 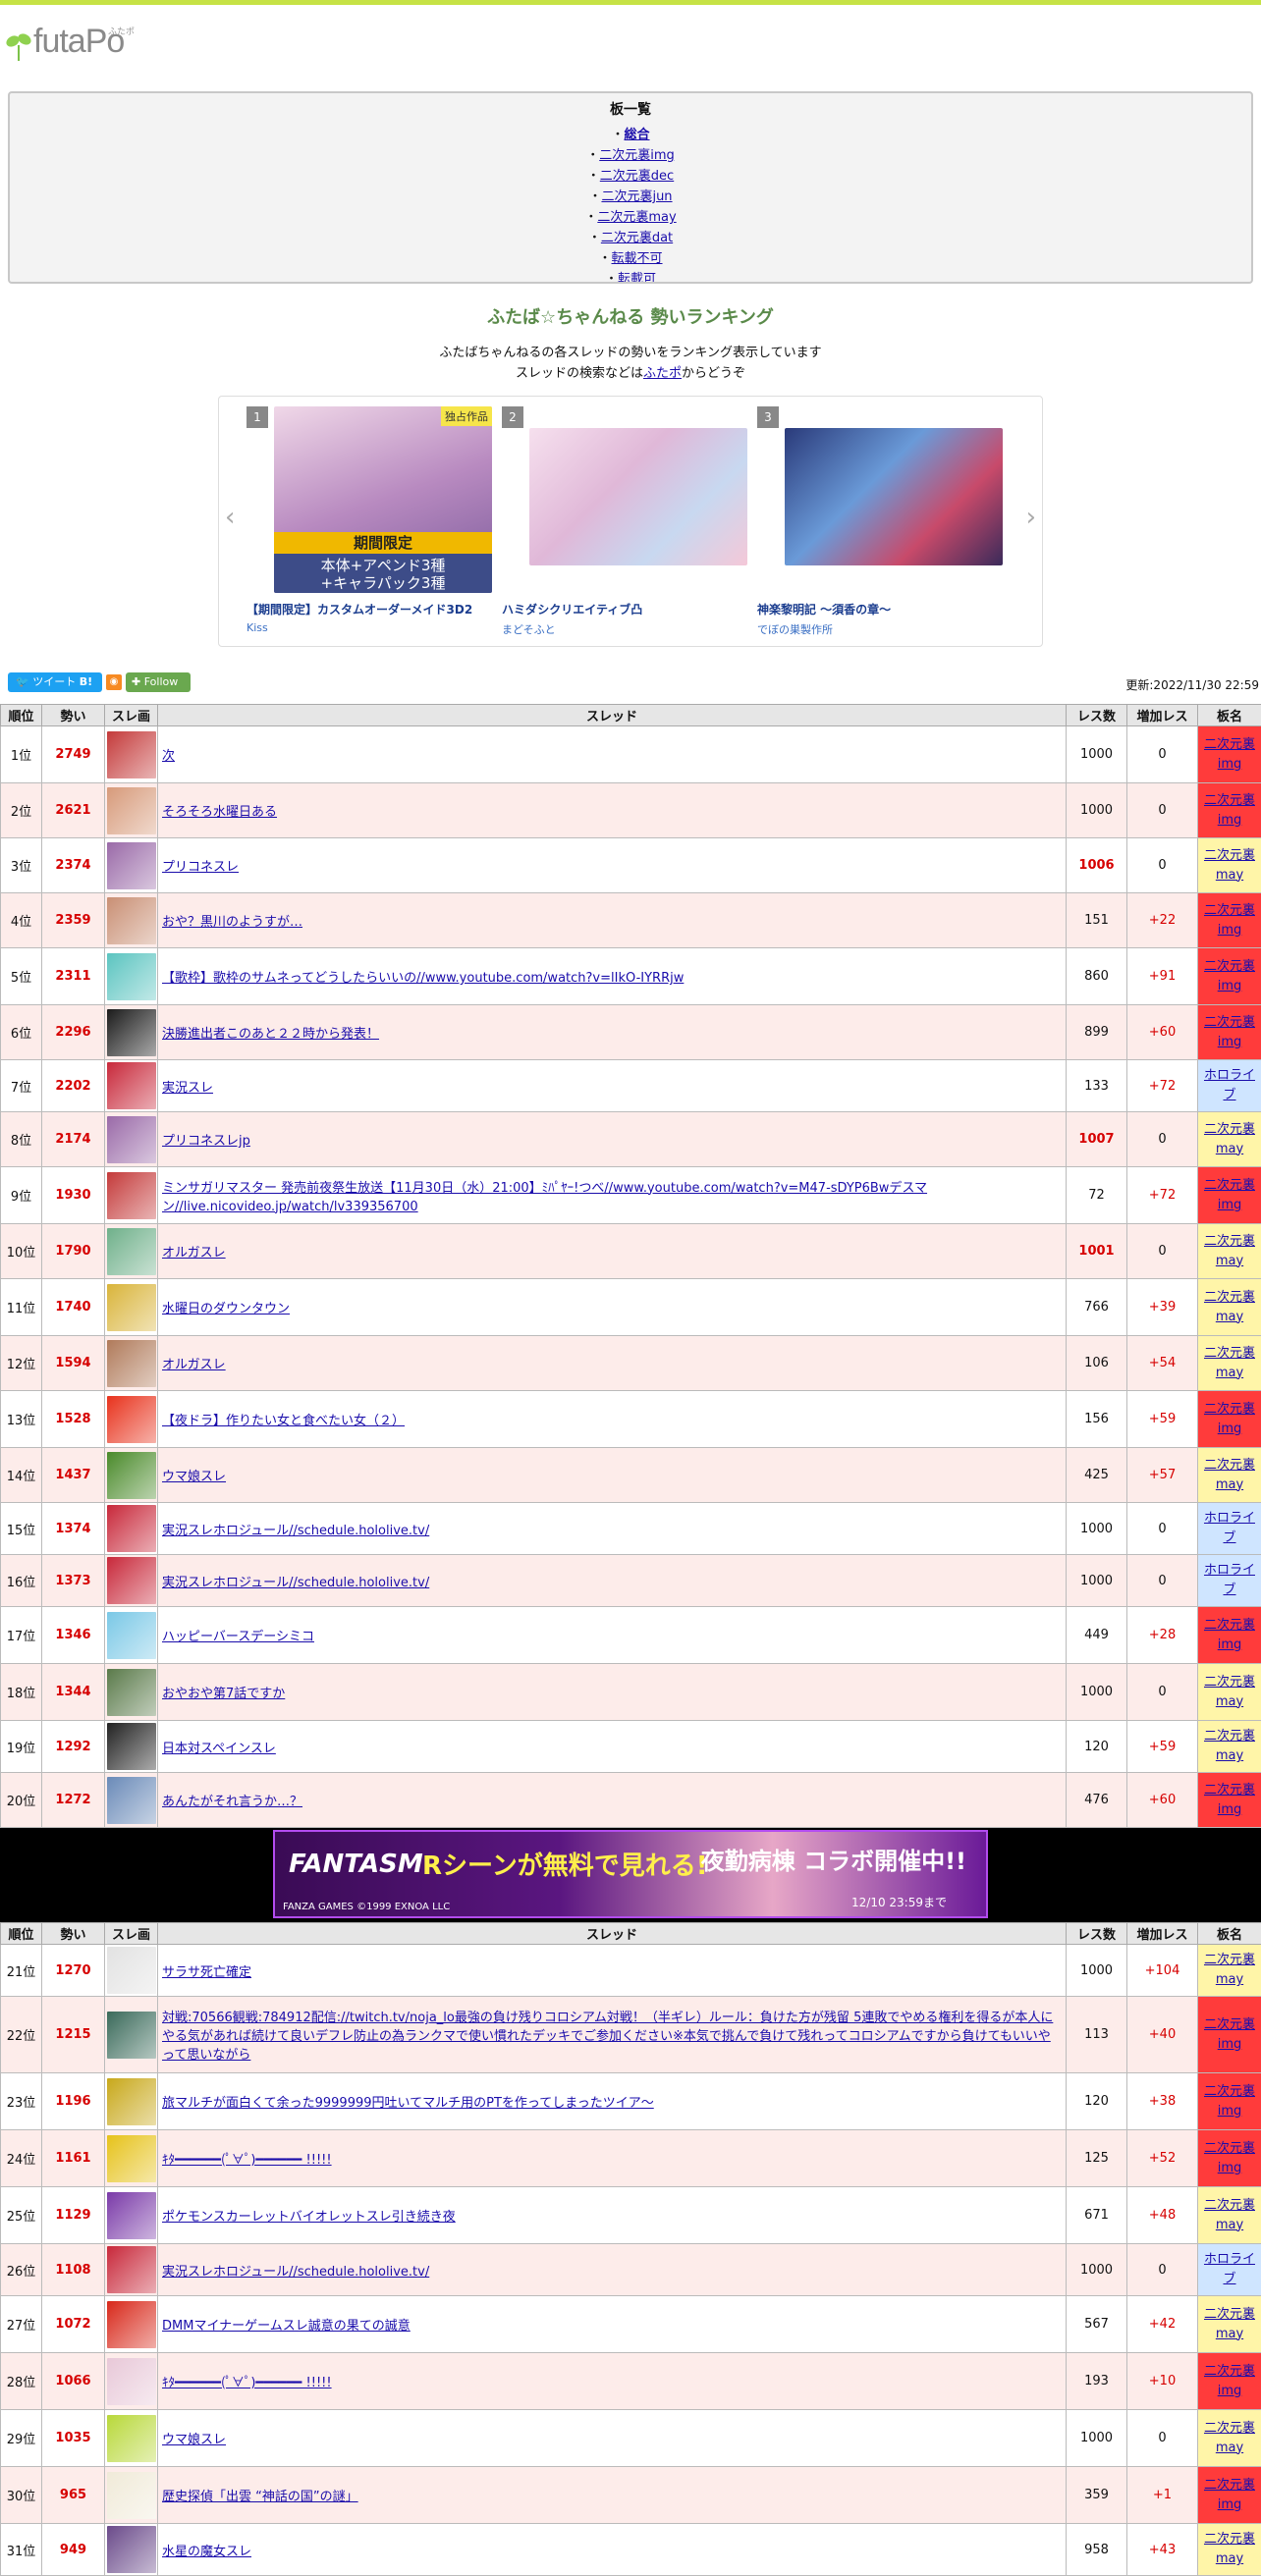 What do you see at coordinates (637, 155) in the screenshot?
I see `board-link: 二次元裏img` at bounding box center [637, 155].